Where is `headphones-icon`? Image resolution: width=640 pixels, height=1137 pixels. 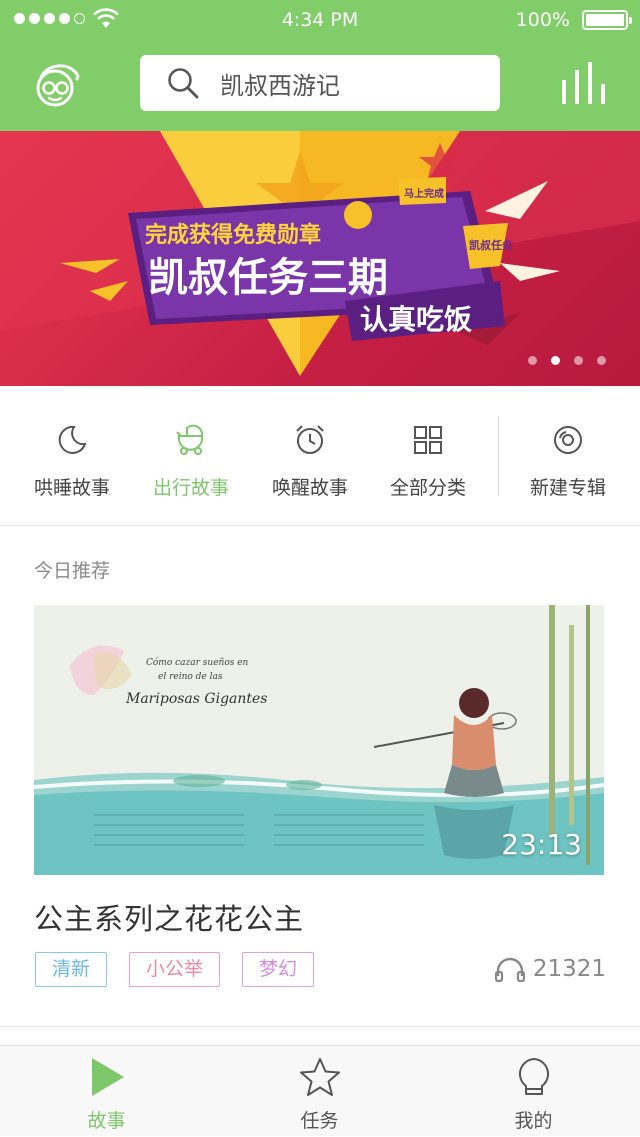
headphones-icon is located at coordinates (509, 969).